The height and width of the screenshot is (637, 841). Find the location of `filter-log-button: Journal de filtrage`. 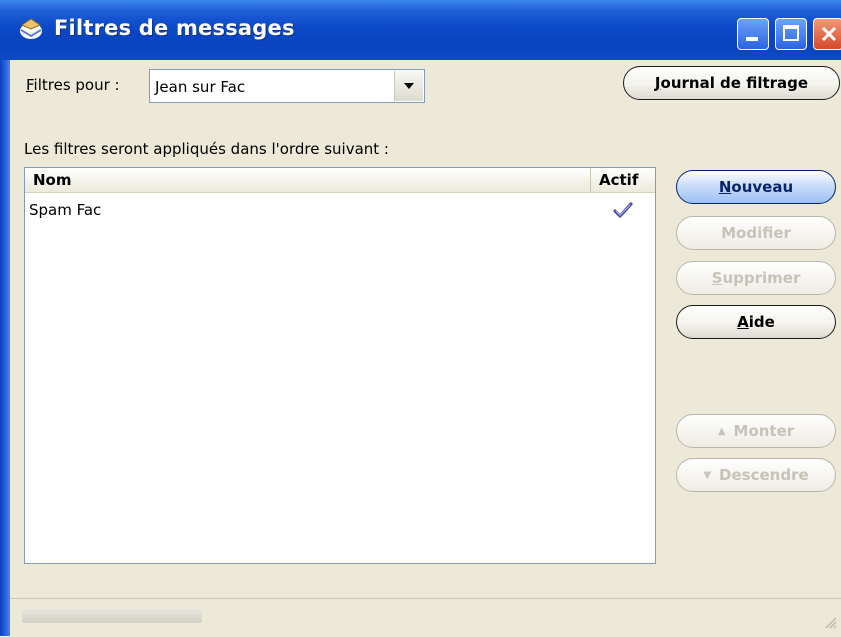

filter-log-button: Journal de filtrage is located at coordinates (731, 83).